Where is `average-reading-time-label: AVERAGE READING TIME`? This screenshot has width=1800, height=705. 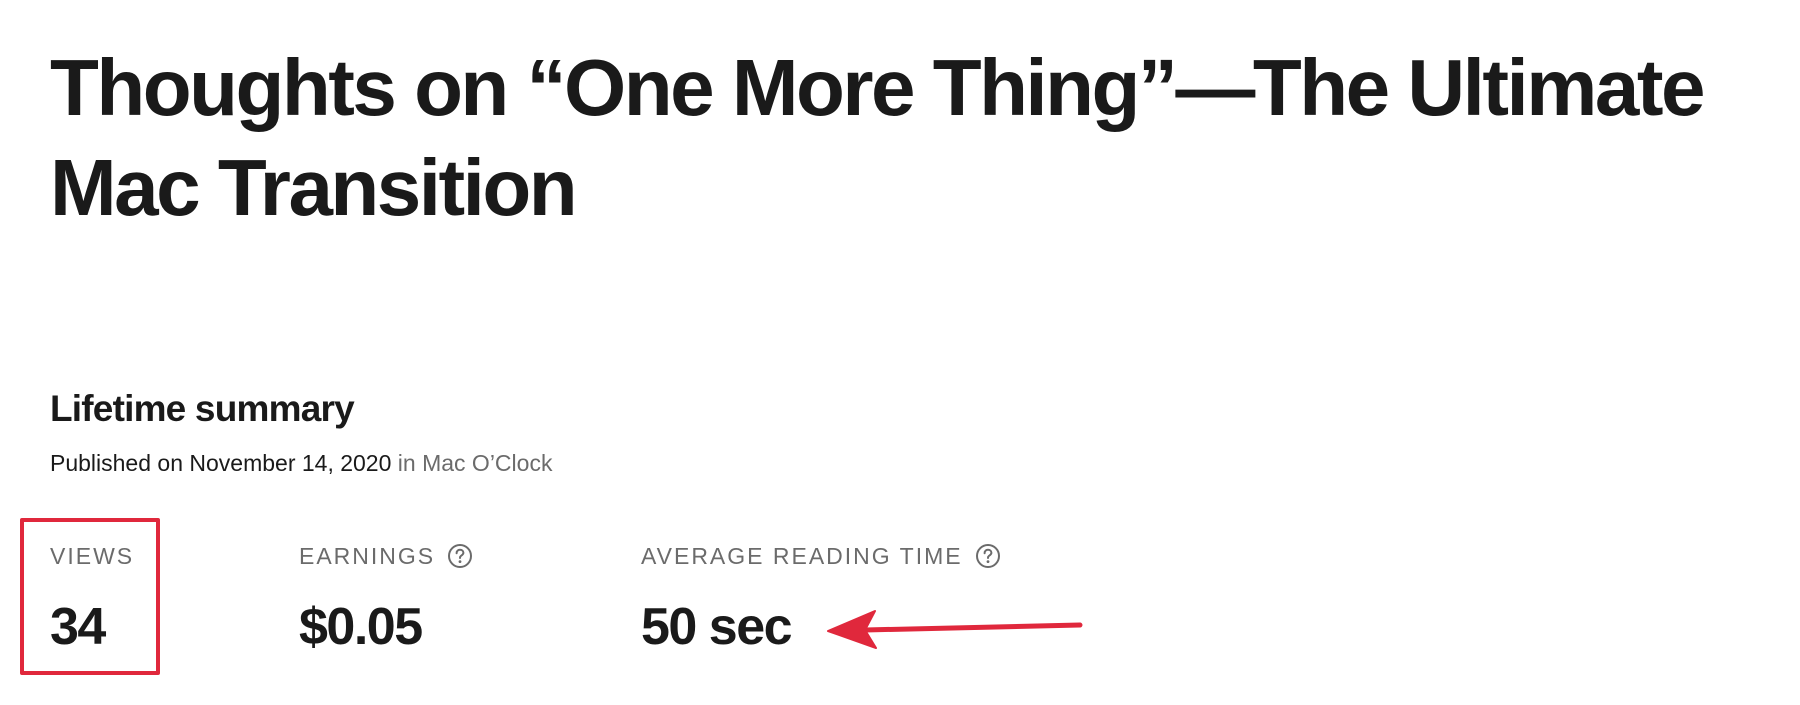 average-reading-time-label: AVERAGE READING TIME is located at coordinates (802, 555).